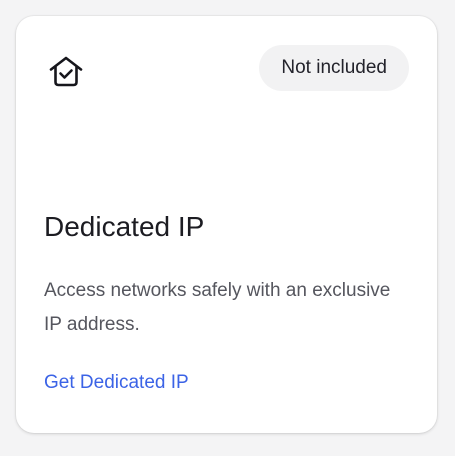  I want to click on home-check-icon, so click(66, 72).